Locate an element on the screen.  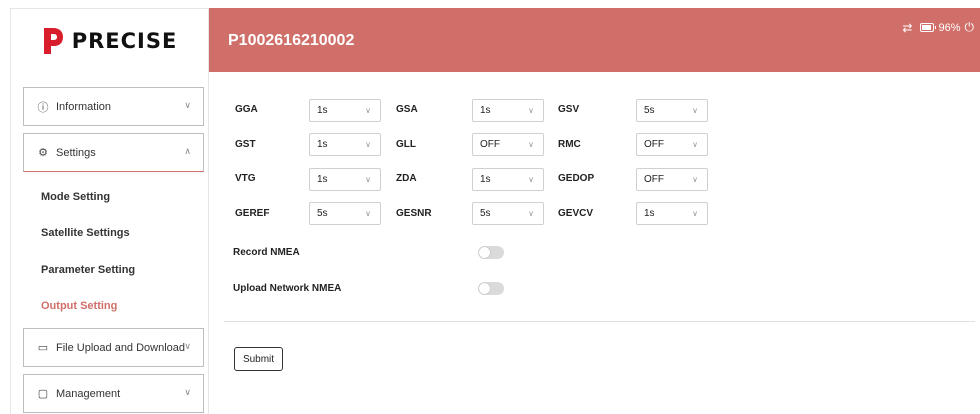
upload-network-nmea-label: Upload Network NMEA is located at coordinates (287, 288).